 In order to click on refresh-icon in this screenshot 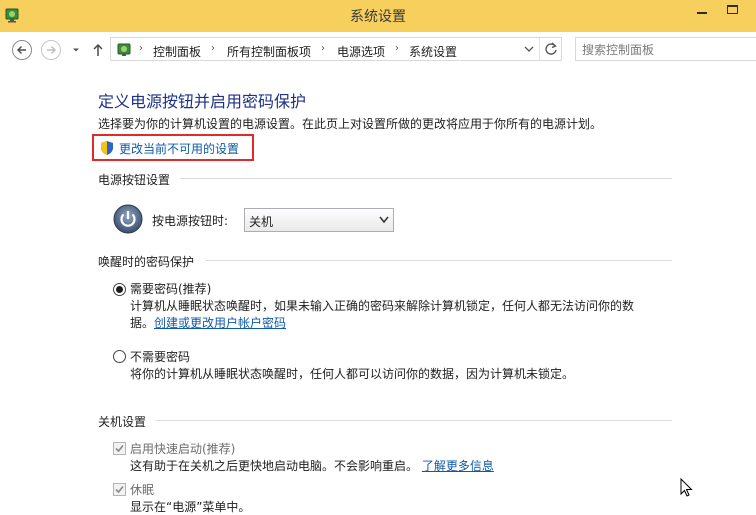, I will do `click(551, 48)`.